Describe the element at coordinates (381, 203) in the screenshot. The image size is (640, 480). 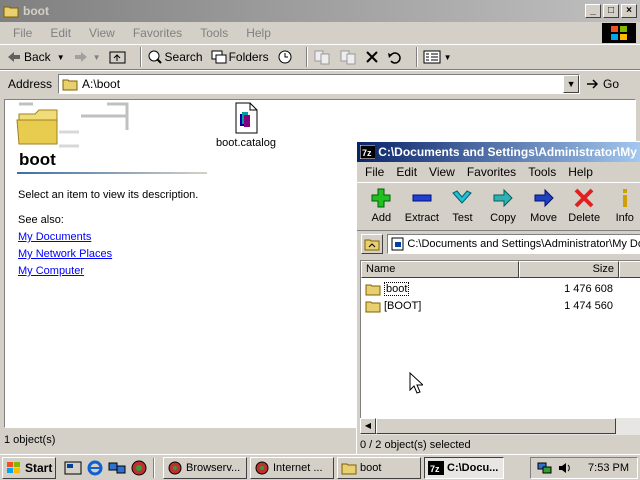
I see `add-button: Add` at that location.